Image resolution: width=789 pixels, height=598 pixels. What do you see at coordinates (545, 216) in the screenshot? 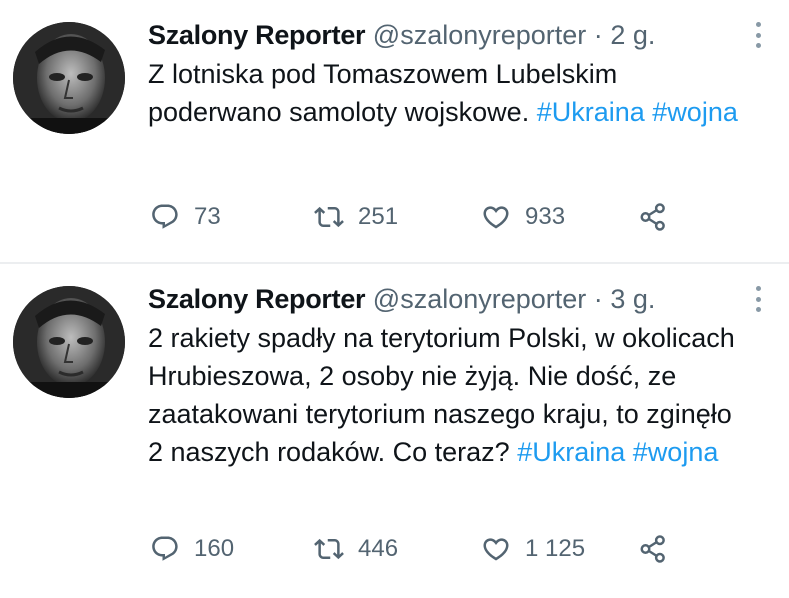
I see `like-count: 933` at bounding box center [545, 216].